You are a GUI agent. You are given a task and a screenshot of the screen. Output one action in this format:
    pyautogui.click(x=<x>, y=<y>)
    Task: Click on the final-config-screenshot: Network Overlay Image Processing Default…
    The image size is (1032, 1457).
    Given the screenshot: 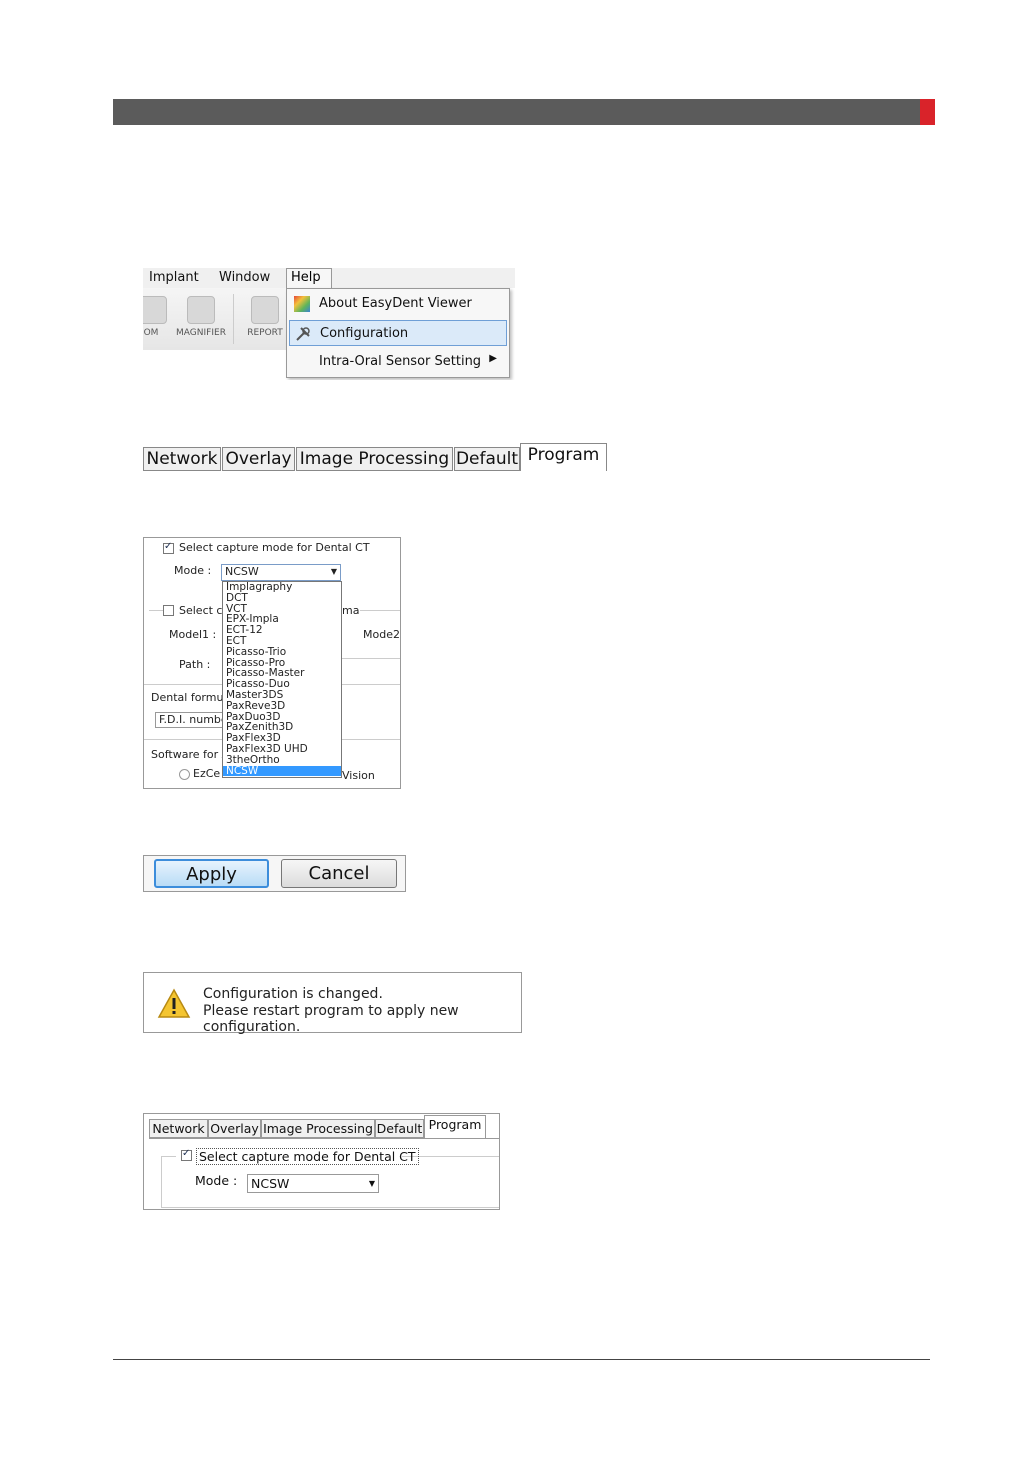 What is the action you would take?
    pyautogui.click(x=321, y=1161)
    